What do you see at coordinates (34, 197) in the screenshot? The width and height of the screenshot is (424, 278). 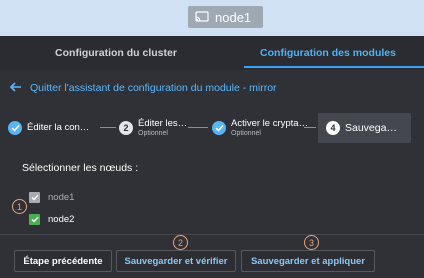 I see `checkbox-checked-disabled` at bounding box center [34, 197].